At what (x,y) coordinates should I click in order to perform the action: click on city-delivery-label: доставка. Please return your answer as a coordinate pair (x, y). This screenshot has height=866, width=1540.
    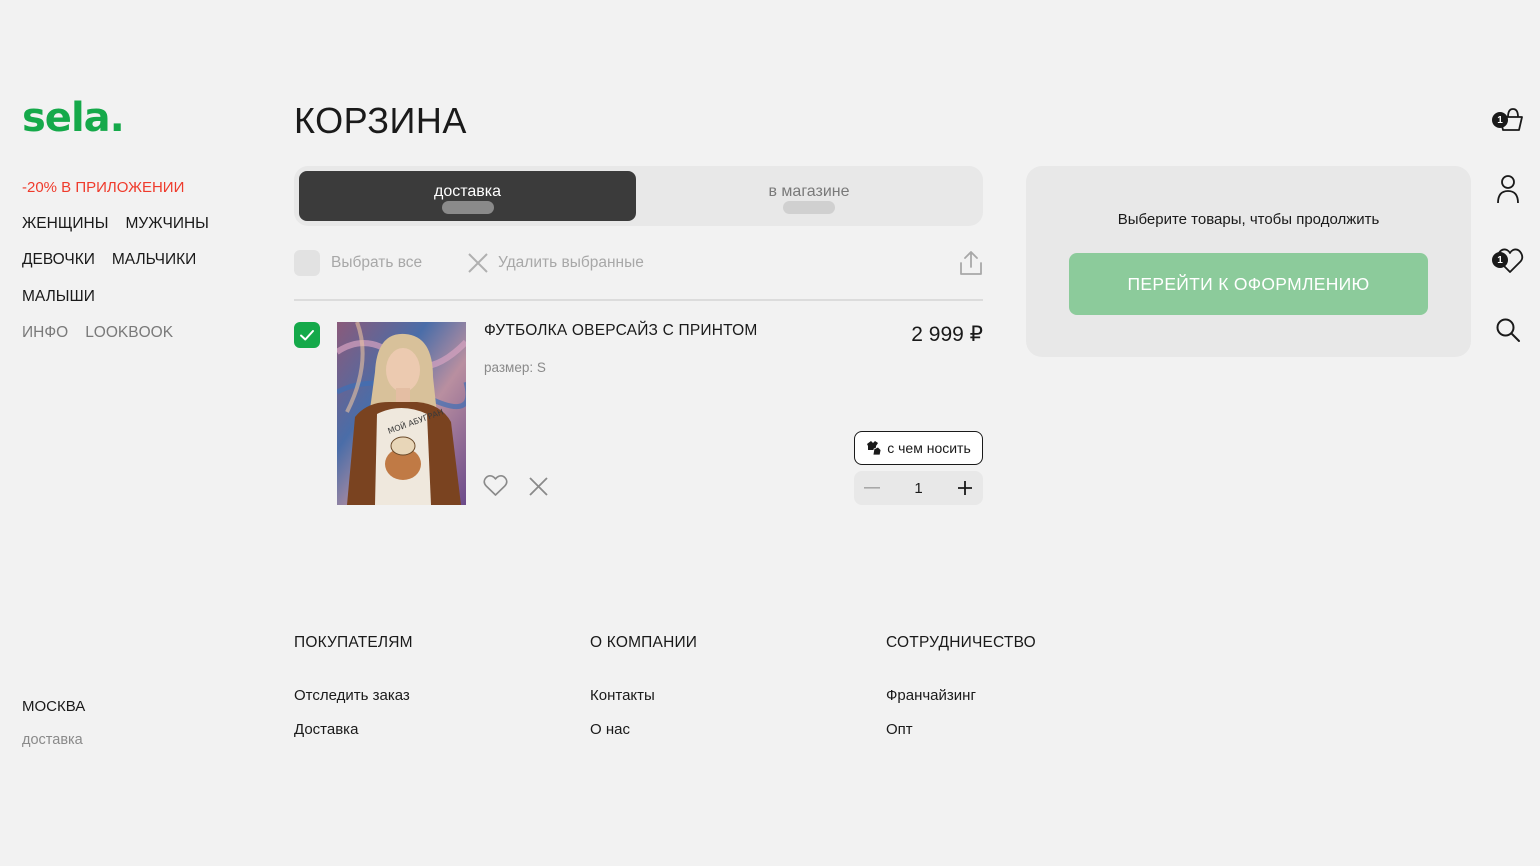
    Looking at the image, I should click on (52, 740).